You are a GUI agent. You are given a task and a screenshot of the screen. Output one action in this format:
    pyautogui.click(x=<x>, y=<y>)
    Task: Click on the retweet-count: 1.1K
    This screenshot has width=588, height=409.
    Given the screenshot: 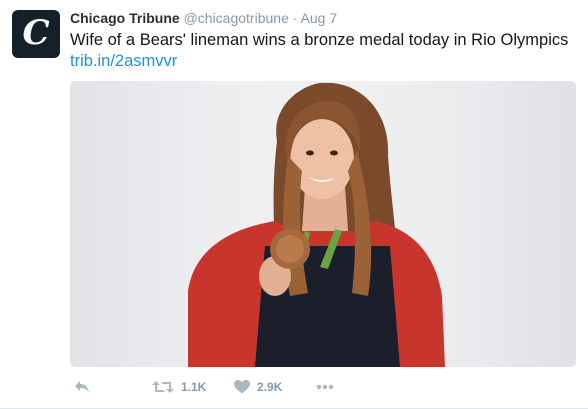 What is the action you would take?
    pyautogui.click(x=194, y=387)
    